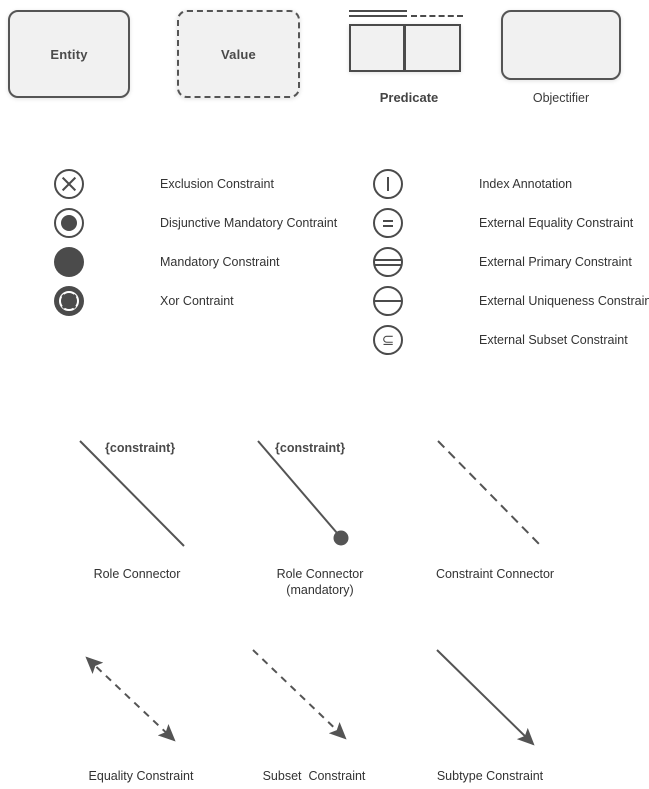 This screenshot has height=789, width=649. I want to click on legend-label: Xor Contraint, so click(197, 301).